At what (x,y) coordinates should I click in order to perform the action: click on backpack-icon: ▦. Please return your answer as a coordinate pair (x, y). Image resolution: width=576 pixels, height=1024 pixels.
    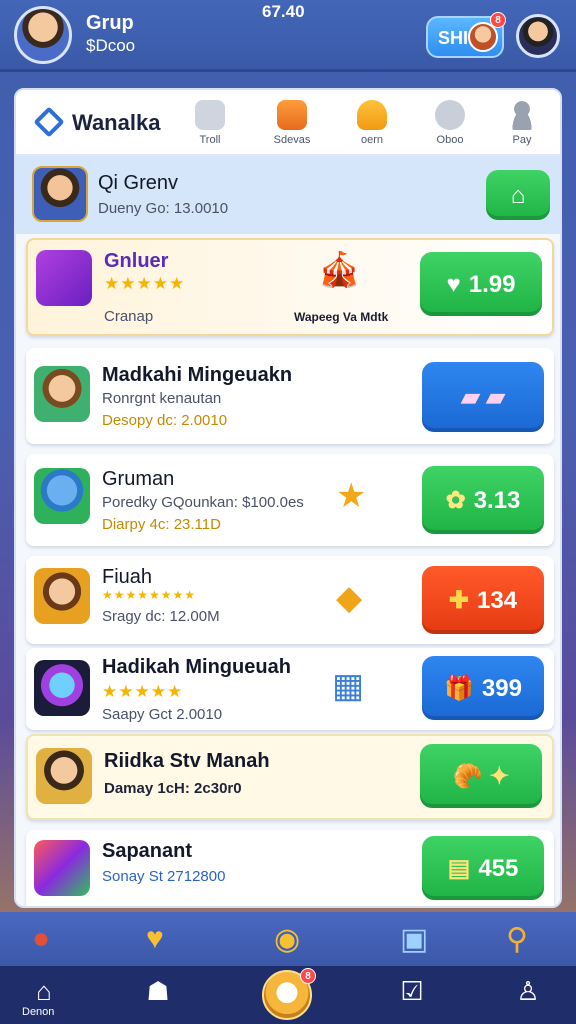
    Looking at the image, I should click on (348, 686).